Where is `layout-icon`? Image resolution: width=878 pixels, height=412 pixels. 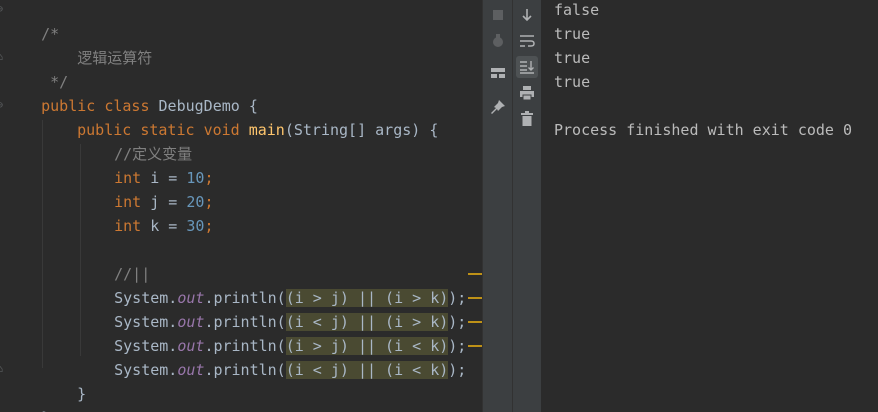
layout-icon is located at coordinates (498, 73).